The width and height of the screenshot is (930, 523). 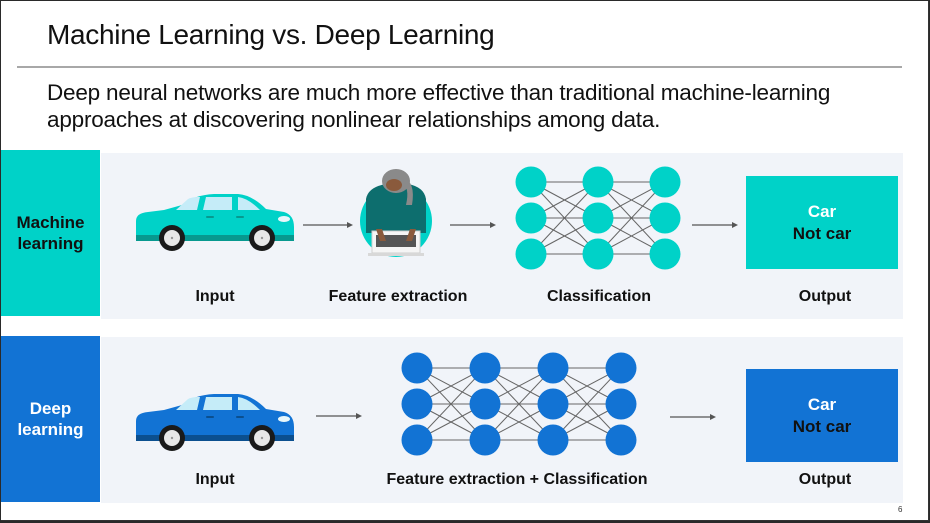 I want to click on dl-output-box: Car Not car, so click(x=822, y=415).